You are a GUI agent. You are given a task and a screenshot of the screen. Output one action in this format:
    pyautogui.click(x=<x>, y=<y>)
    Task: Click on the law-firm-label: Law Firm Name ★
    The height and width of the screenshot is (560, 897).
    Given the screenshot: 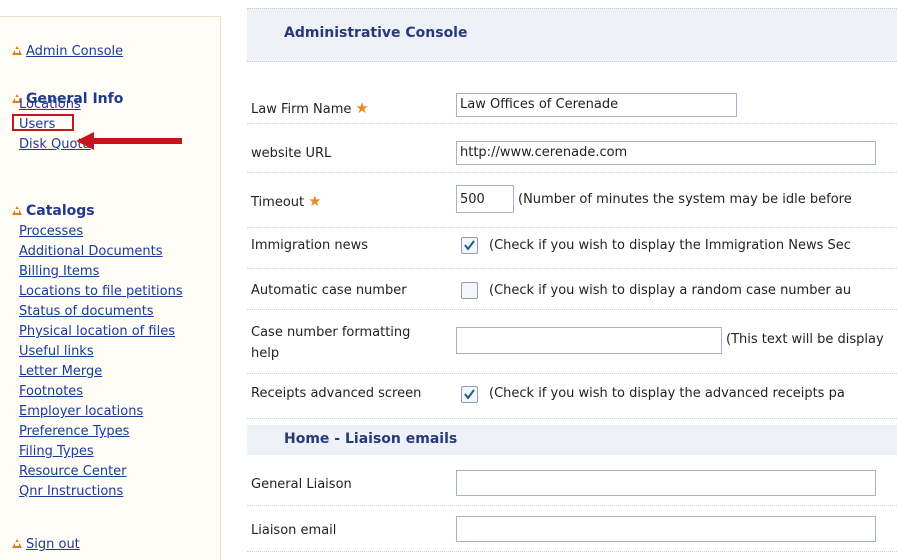 What is the action you would take?
    pyautogui.click(x=310, y=108)
    